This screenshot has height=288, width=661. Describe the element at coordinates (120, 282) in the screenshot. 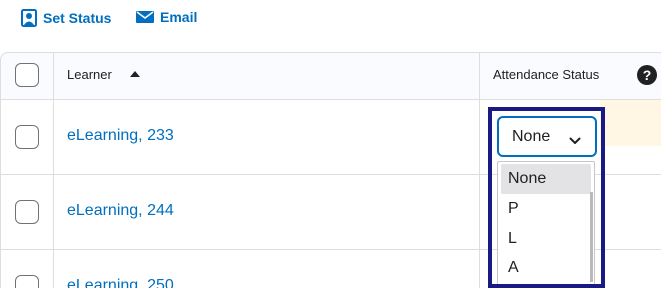

I see `learner-link: eLearning, 250` at that location.